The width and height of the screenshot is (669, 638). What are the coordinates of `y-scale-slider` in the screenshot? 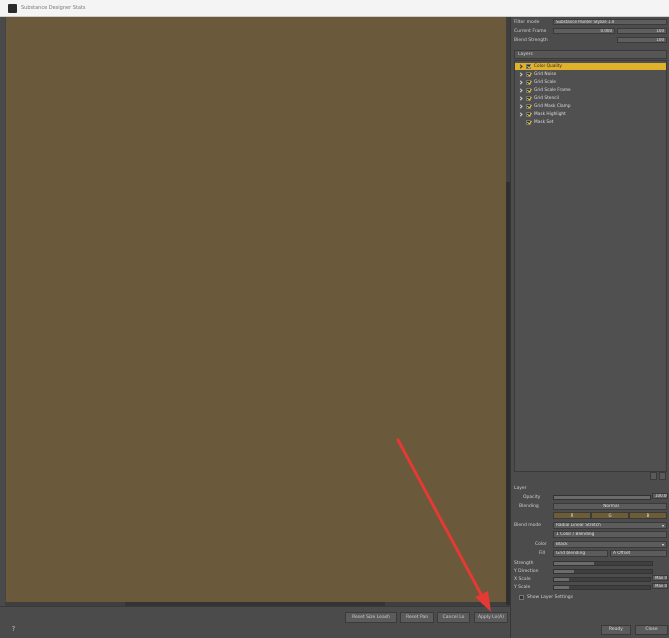 It's located at (602, 587).